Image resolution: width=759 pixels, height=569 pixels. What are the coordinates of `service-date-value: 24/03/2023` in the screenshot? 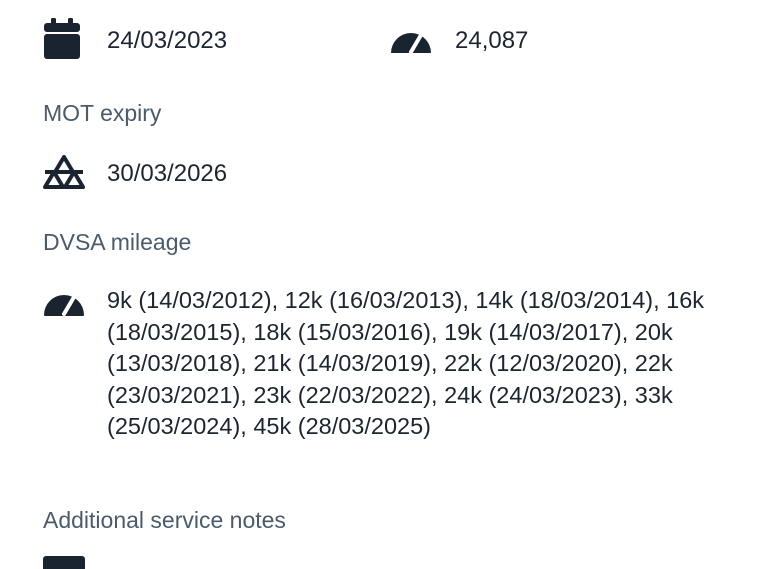 It's located at (167, 40).